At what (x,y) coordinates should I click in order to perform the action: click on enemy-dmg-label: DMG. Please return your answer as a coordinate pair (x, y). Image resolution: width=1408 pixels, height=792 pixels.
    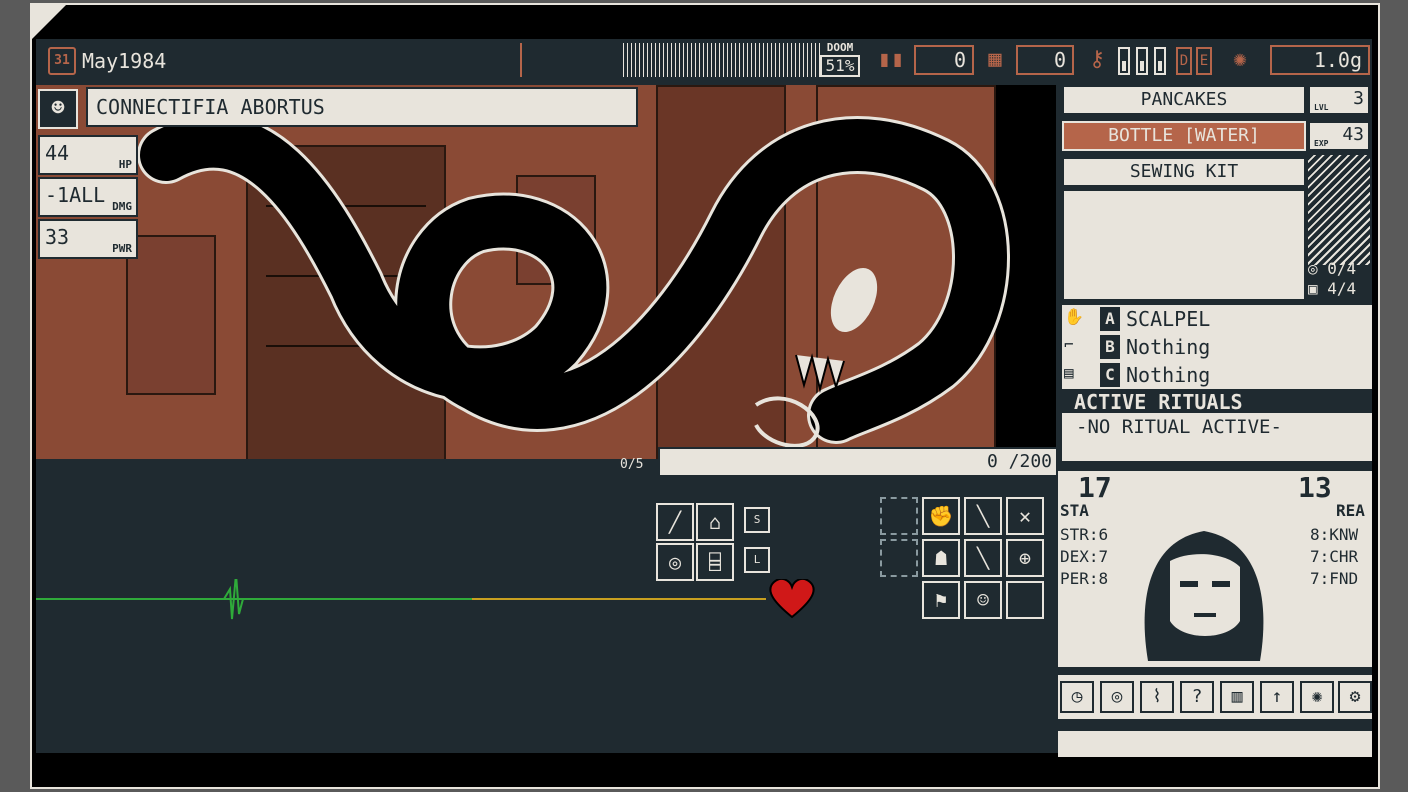
    Looking at the image, I should click on (122, 206).